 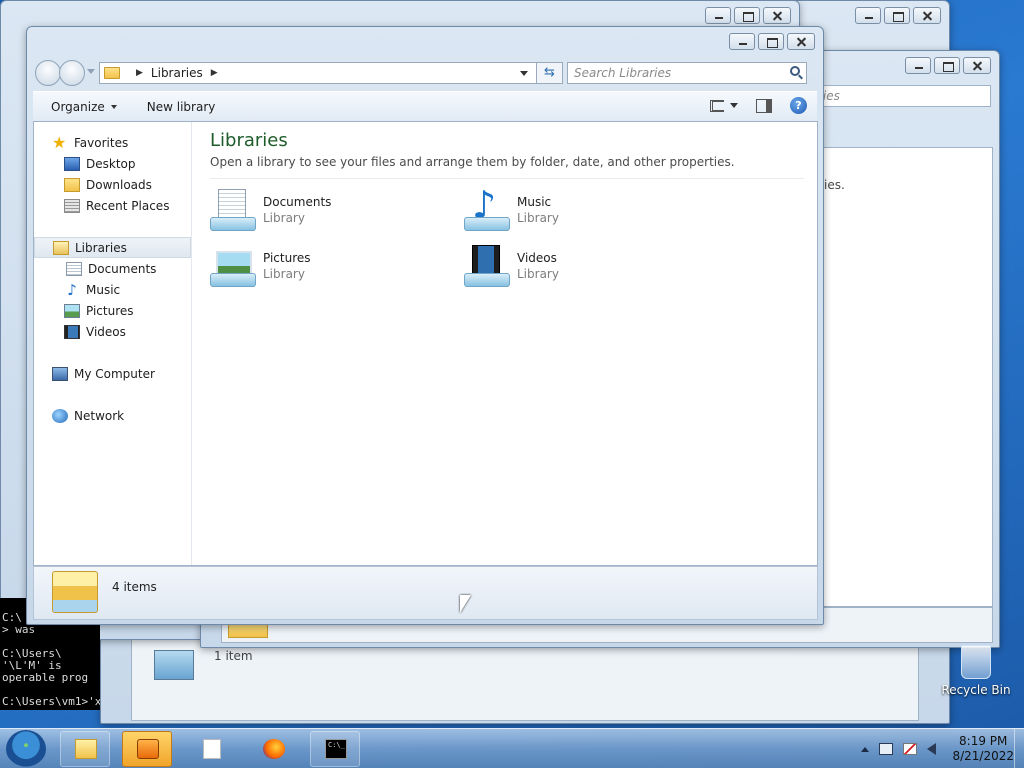 I want to click on search-icon, so click(x=795, y=71).